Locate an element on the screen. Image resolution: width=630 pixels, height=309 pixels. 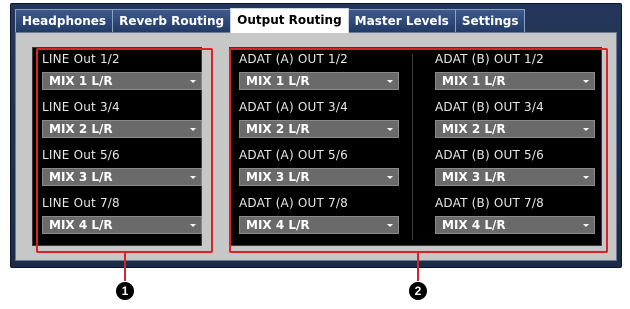
tab-headphones: Headphones is located at coordinates (64, 20).